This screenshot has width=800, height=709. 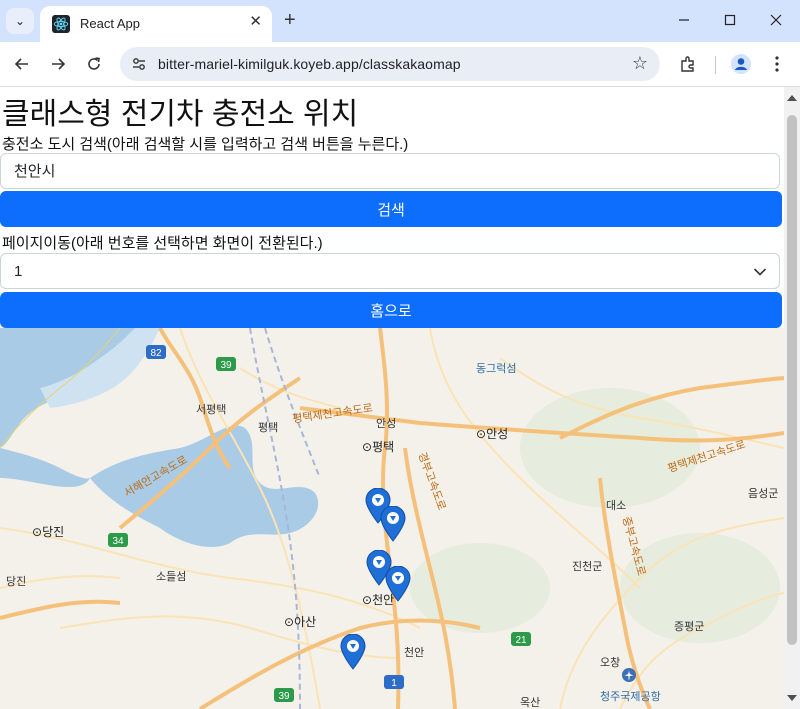 I want to click on home-button: 홈으로, so click(x=391, y=310).